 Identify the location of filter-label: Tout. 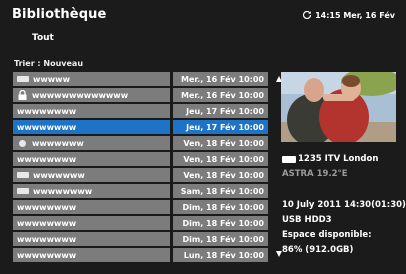
(43, 38).